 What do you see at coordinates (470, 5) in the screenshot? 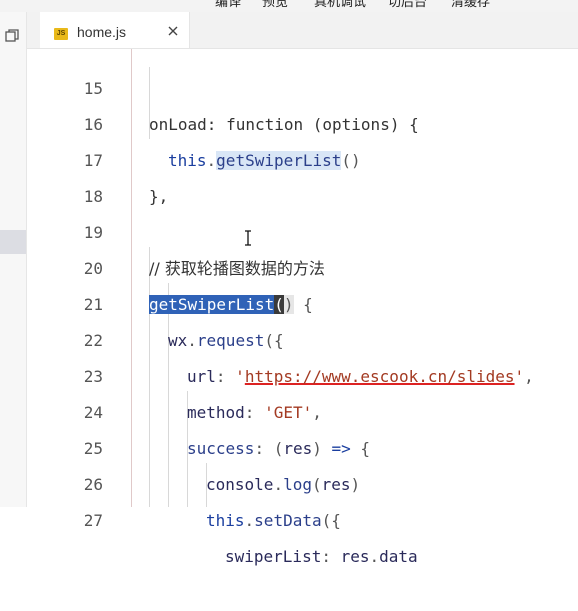
I see `clear-cache-button: 清缓存` at bounding box center [470, 5].